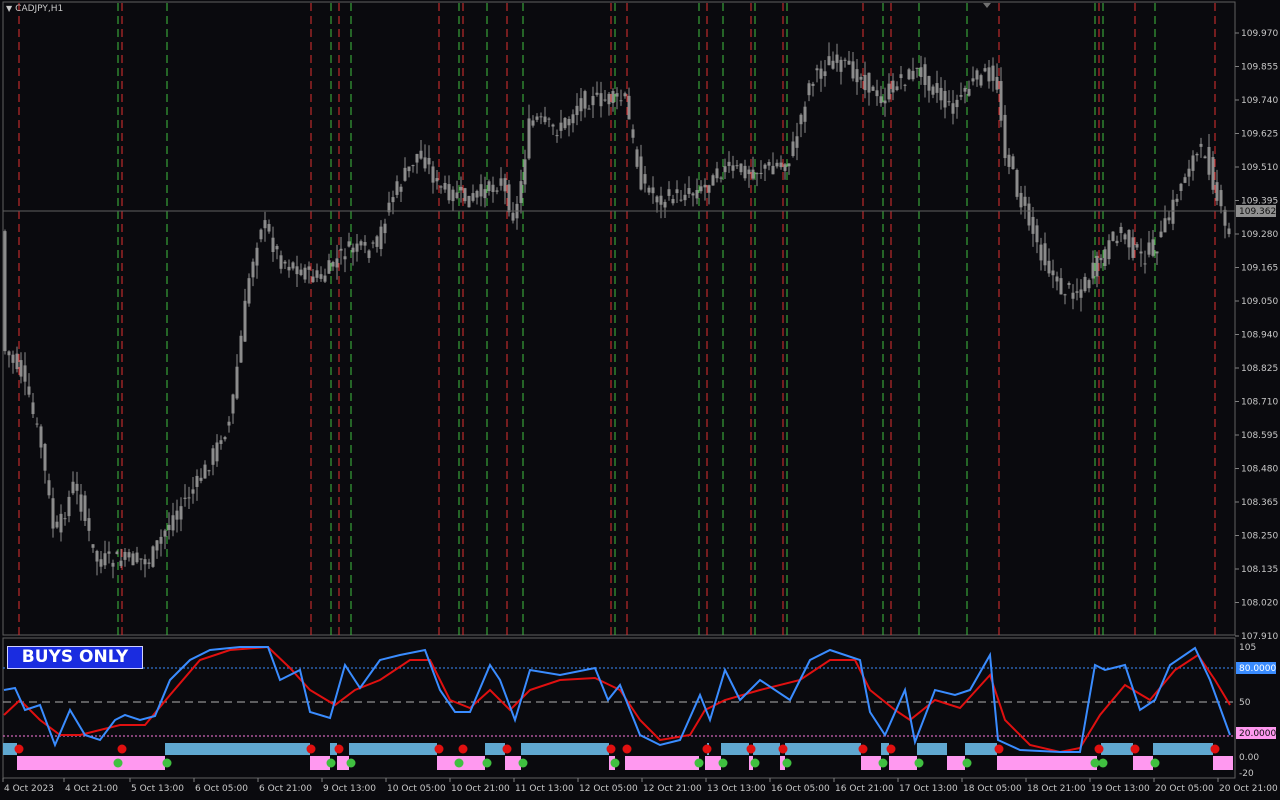 The height and width of the screenshot is (800, 1280). Describe the element at coordinates (416, 789) in the screenshot. I see `time-label: 10 Oct 05:00` at that location.